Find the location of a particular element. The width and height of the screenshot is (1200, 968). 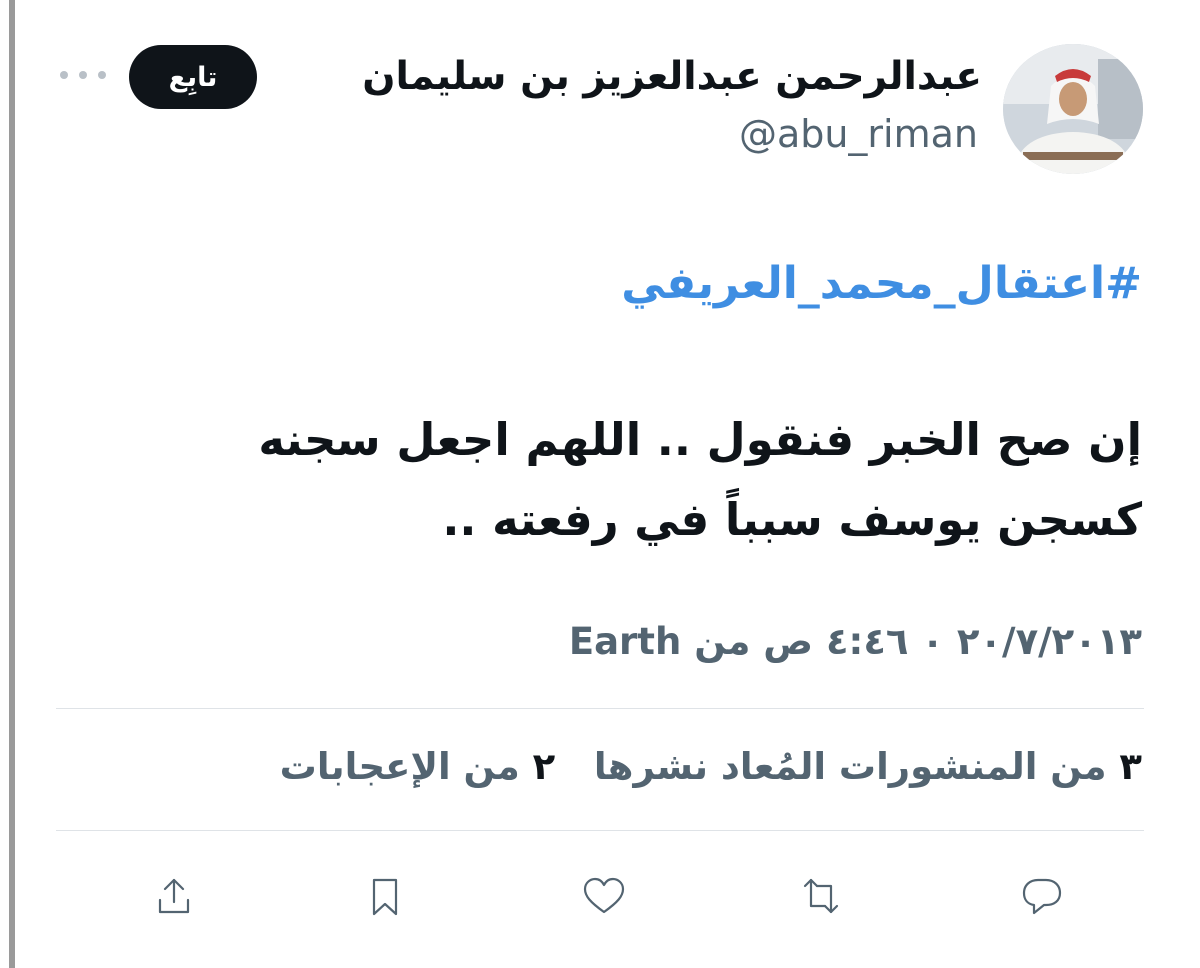

retweets-count: ٣ is located at coordinates (1130, 766).